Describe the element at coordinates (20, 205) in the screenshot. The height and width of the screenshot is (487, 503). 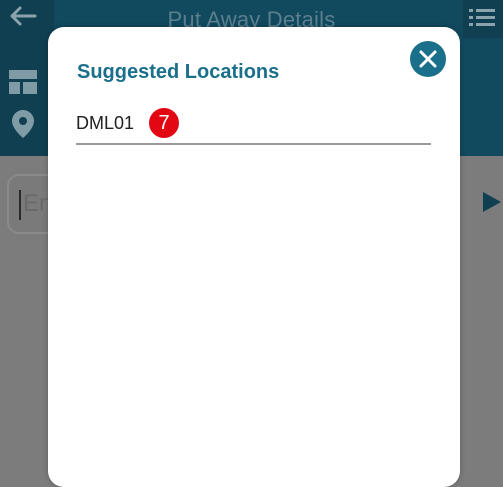
I see `text-caret` at that location.